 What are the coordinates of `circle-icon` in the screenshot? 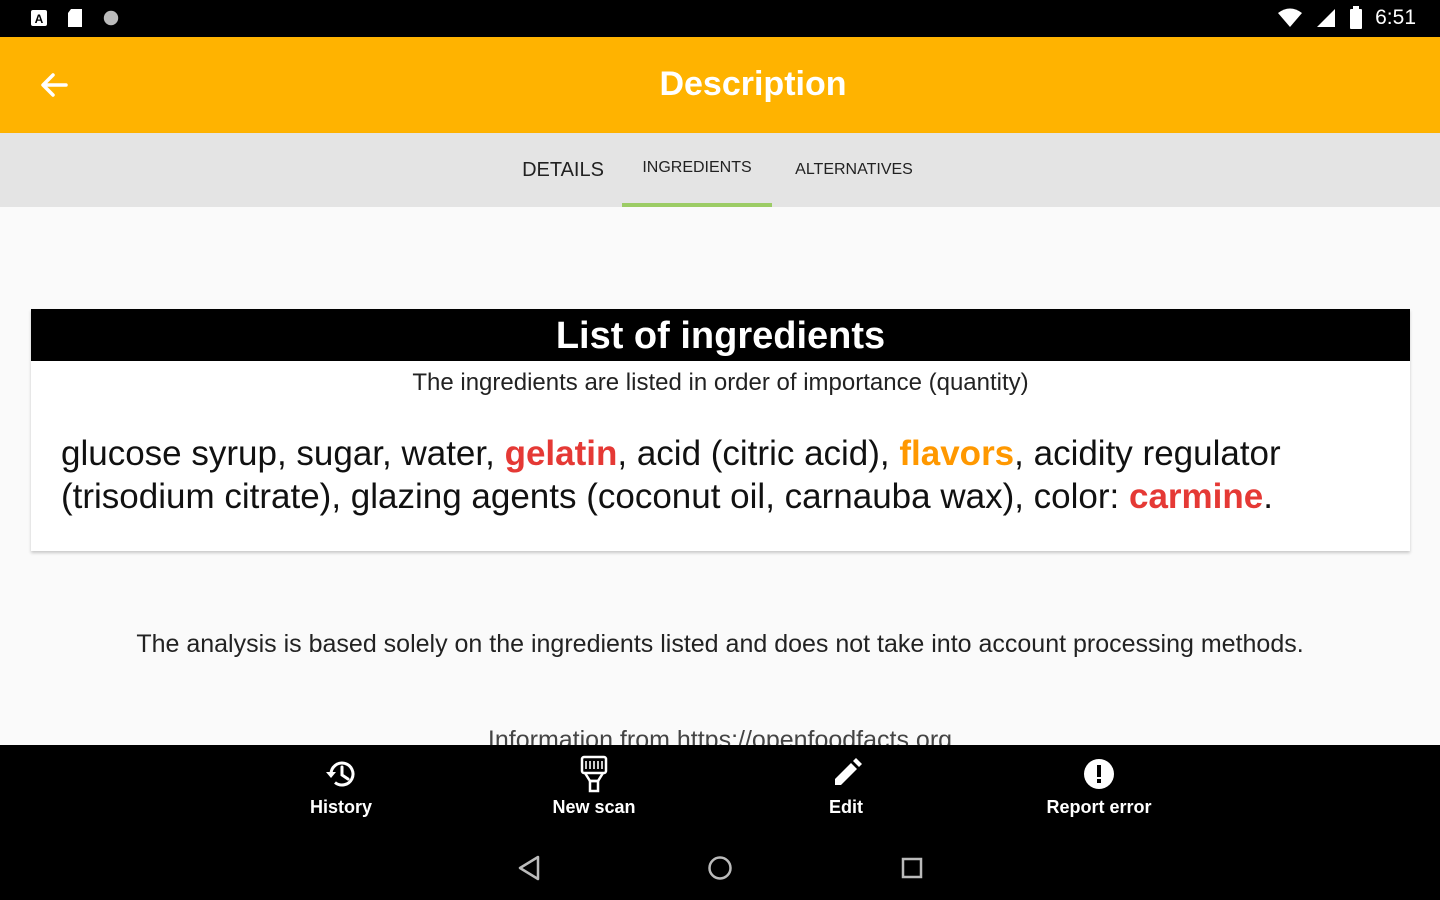 It's located at (111, 18).